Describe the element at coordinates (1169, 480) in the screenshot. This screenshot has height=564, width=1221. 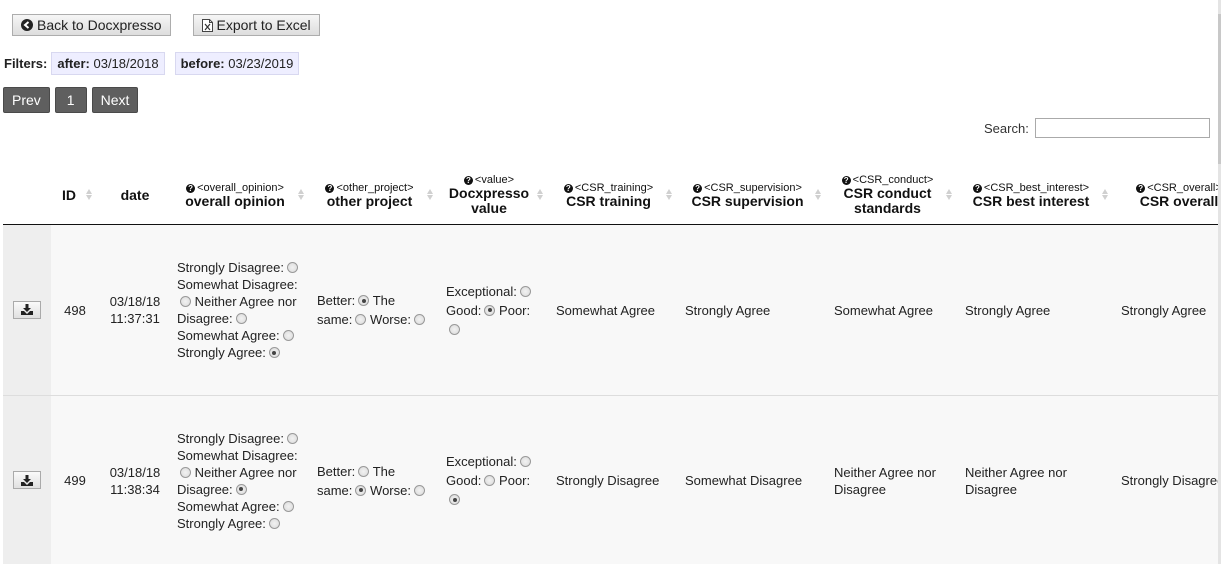
I see `csr-overall-cell: Strongly Disagree` at that location.